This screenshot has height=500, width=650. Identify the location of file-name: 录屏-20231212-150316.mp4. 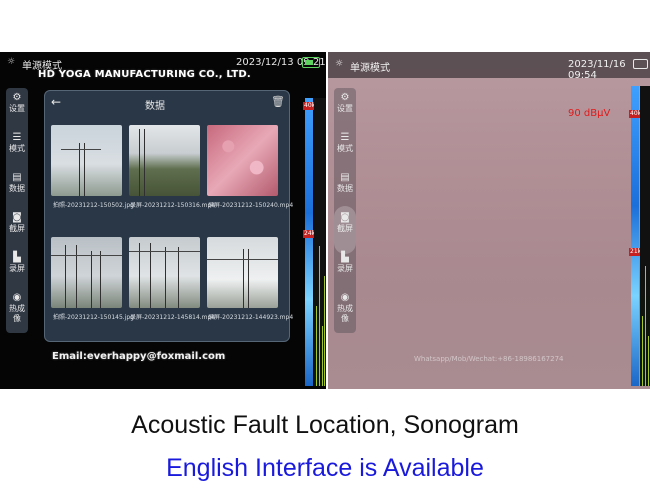
(173, 205).